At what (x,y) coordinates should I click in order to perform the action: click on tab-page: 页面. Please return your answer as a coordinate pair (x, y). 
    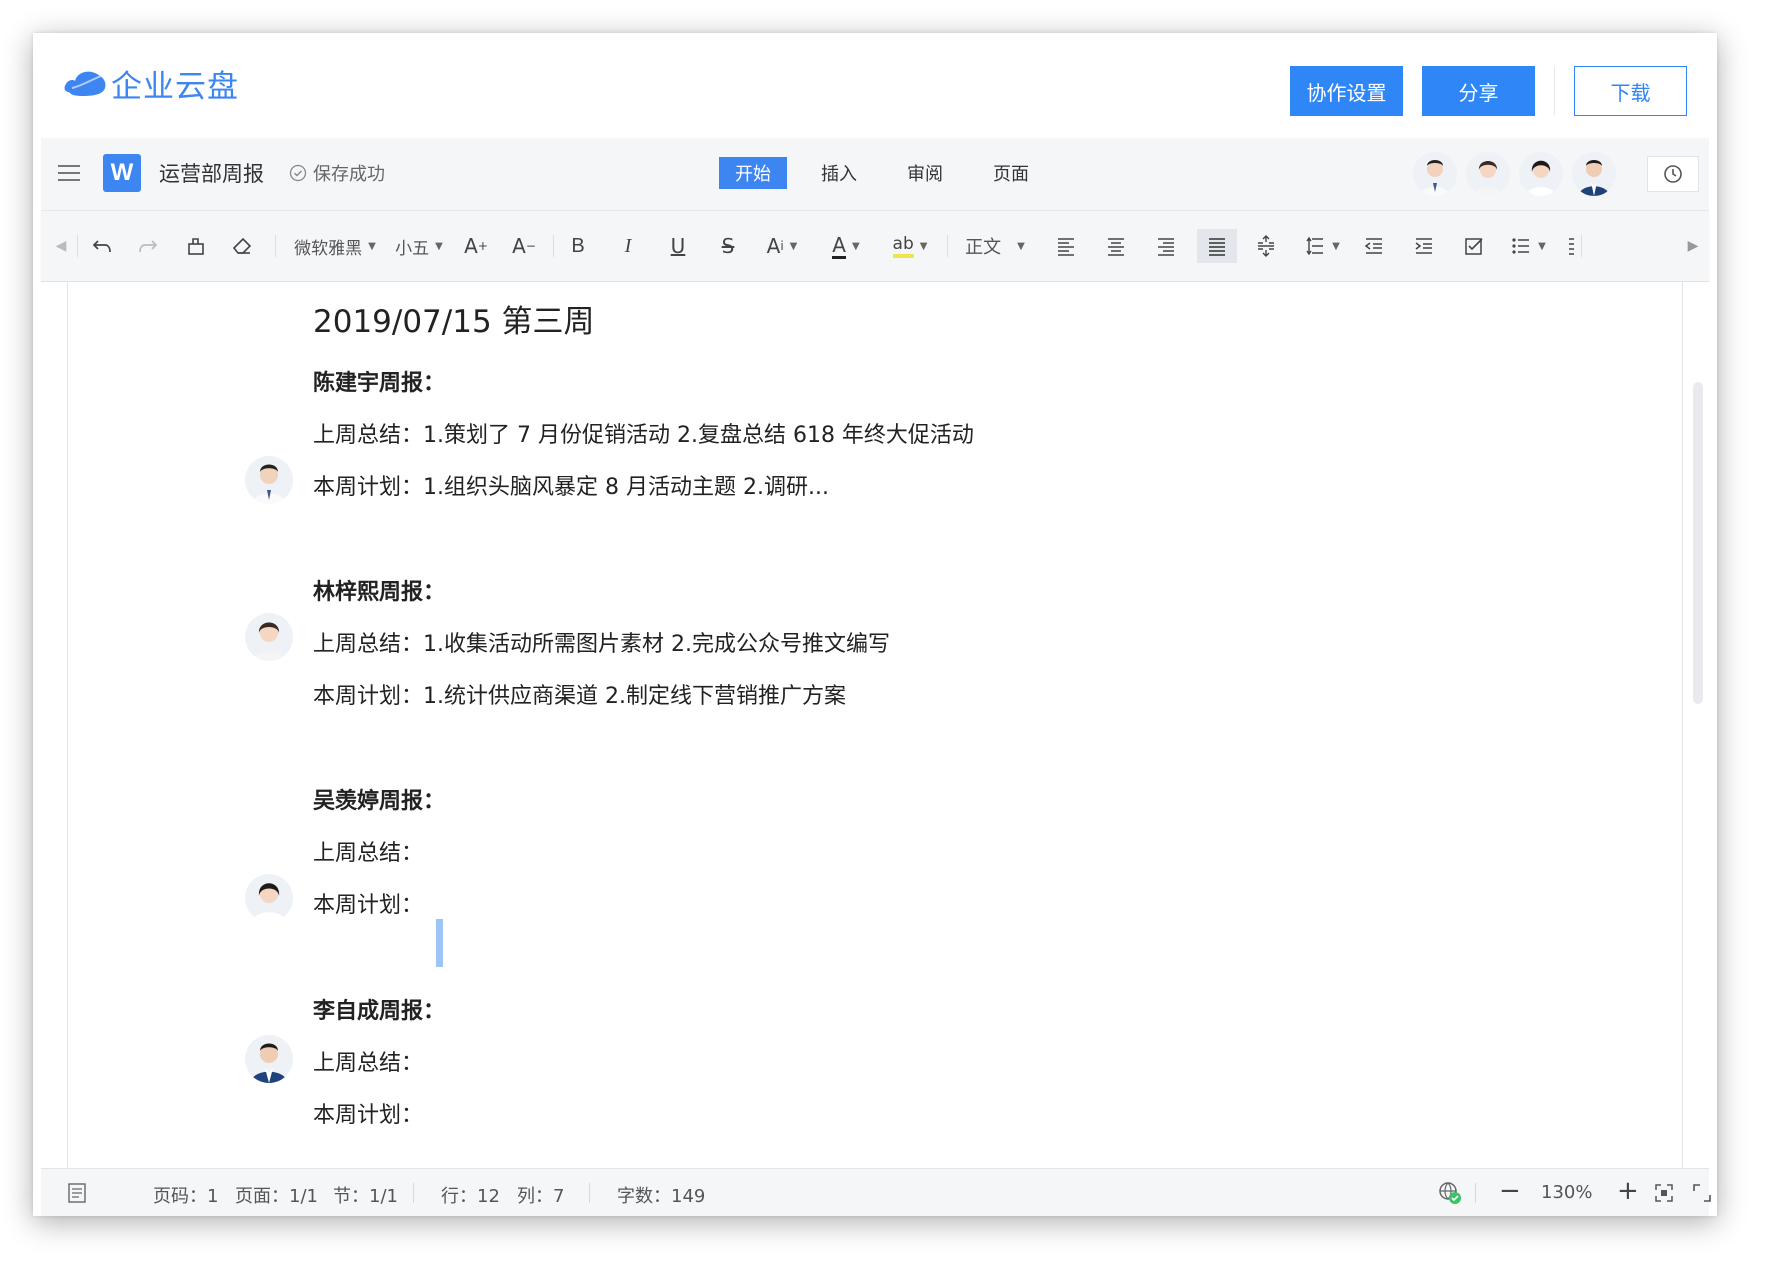
    Looking at the image, I should click on (1011, 173).